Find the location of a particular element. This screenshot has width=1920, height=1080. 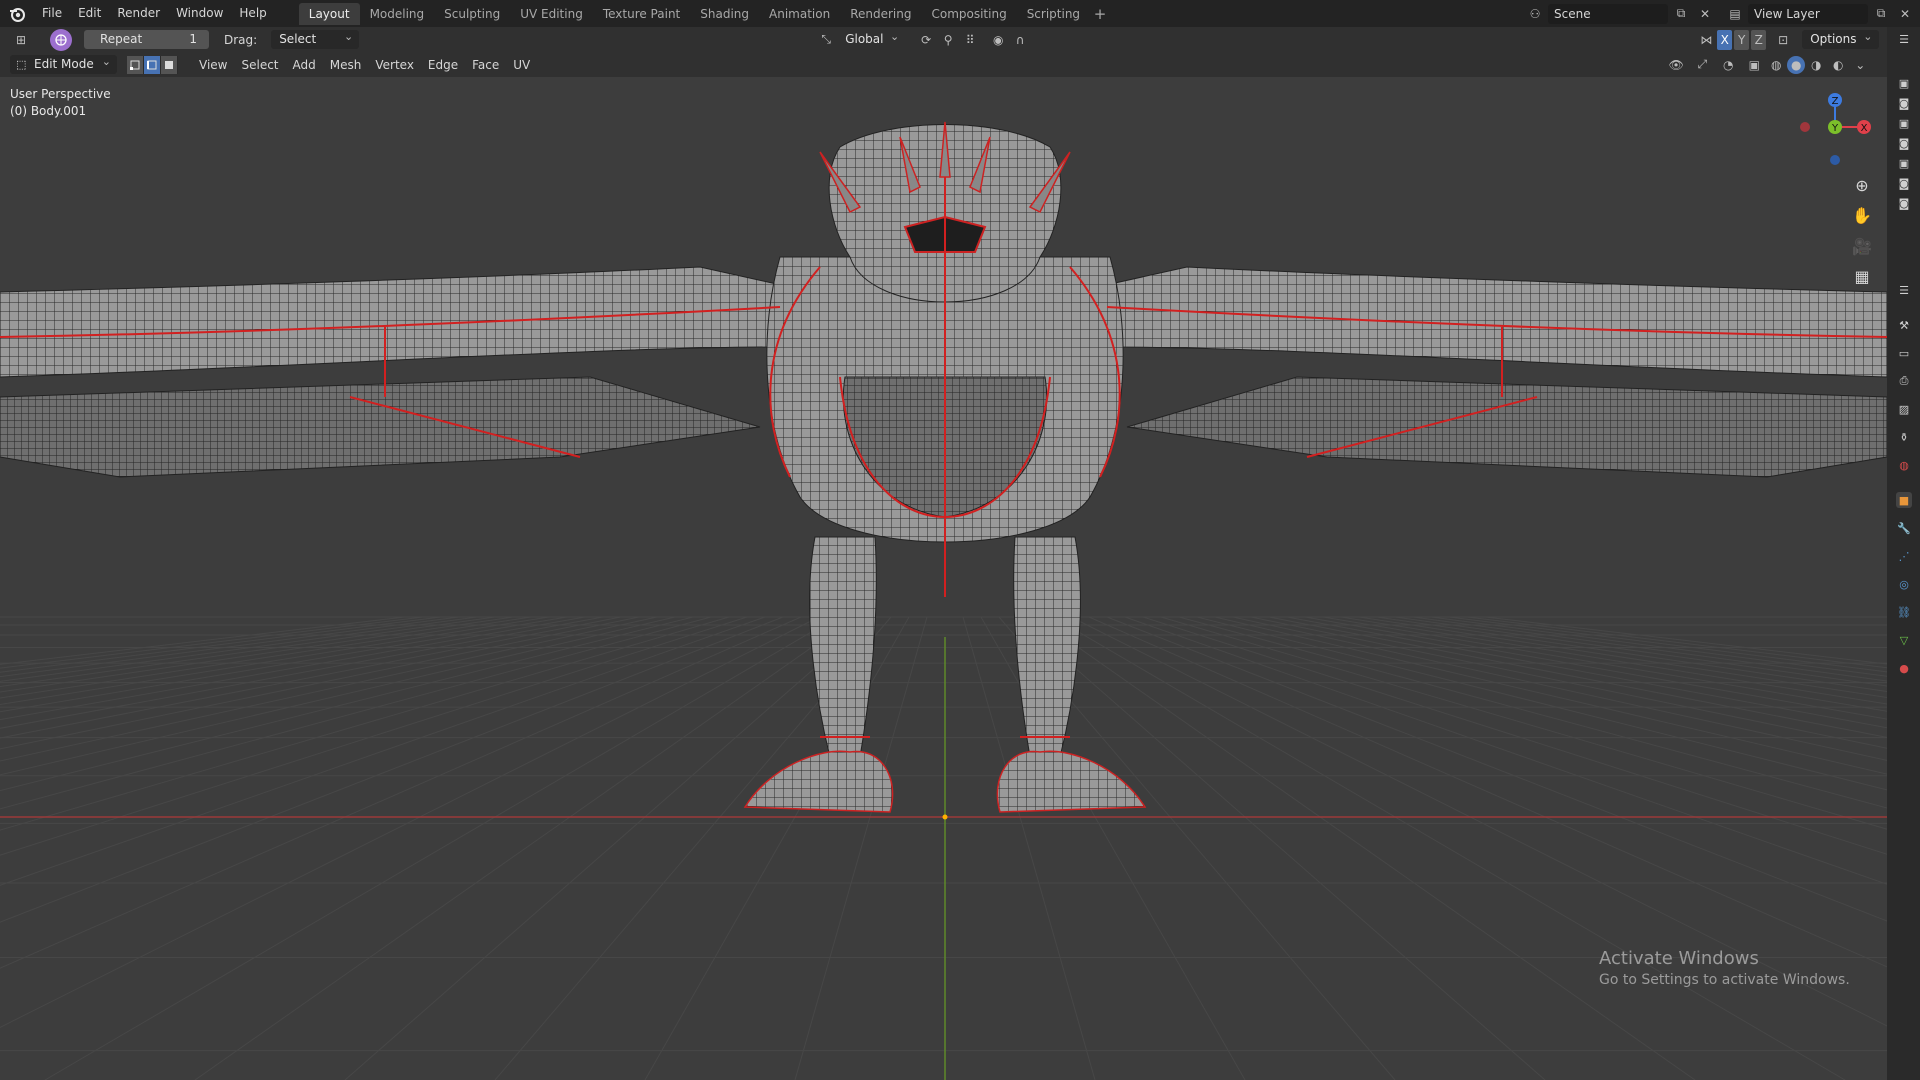

drag-select-dropdown: Select Box is located at coordinates (315, 46).